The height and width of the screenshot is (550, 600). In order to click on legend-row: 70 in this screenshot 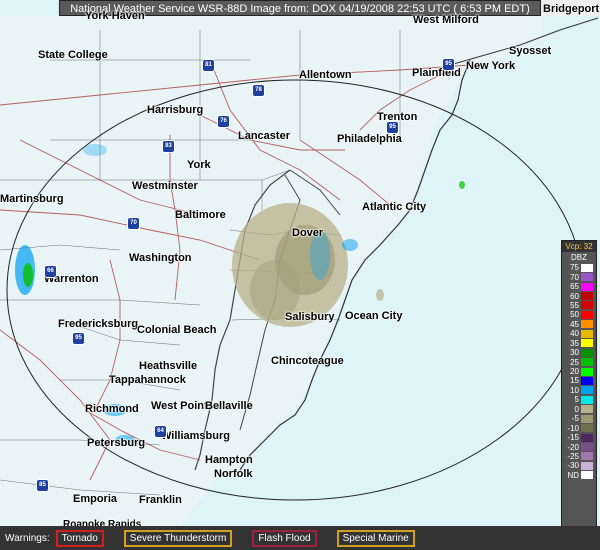, I will do `click(579, 277)`.